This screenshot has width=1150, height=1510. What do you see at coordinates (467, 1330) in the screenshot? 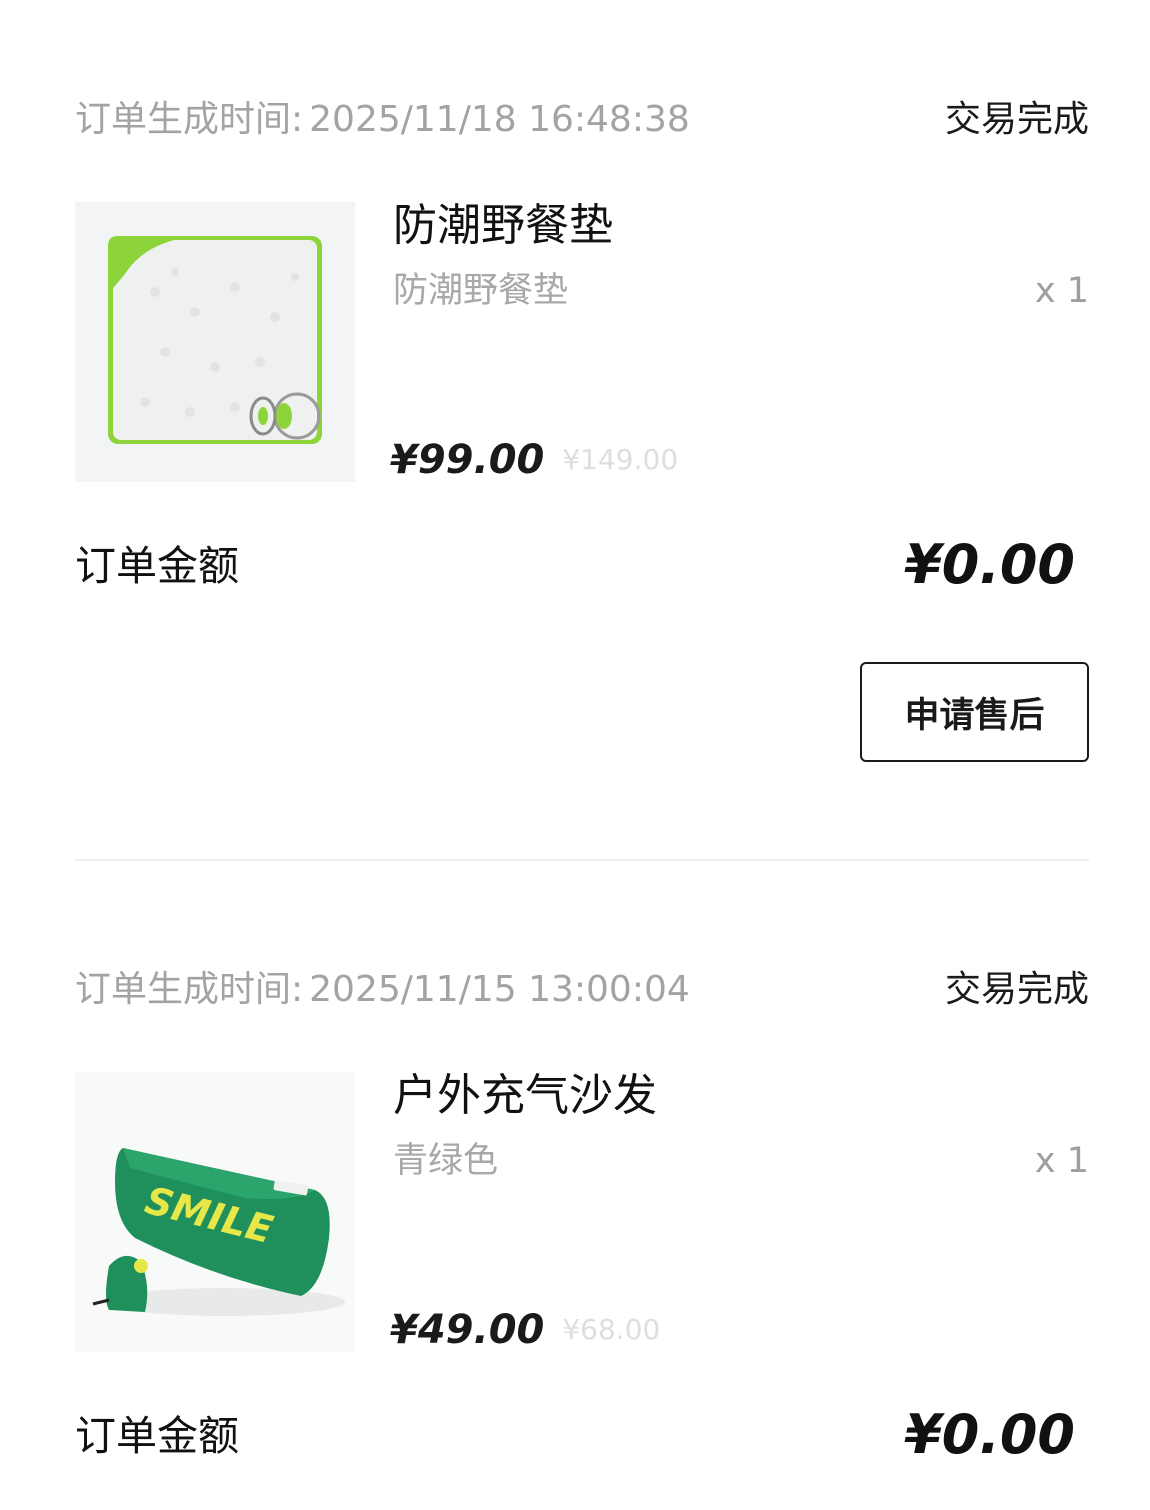
I see `product-price: ¥49.00` at bounding box center [467, 1330].